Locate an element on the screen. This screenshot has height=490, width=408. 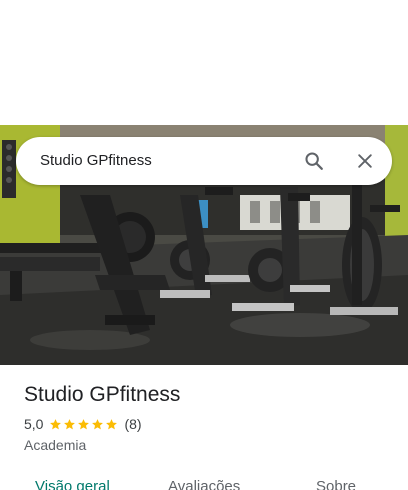
rating-value: 5,0 is located at coordinates (34, 424).